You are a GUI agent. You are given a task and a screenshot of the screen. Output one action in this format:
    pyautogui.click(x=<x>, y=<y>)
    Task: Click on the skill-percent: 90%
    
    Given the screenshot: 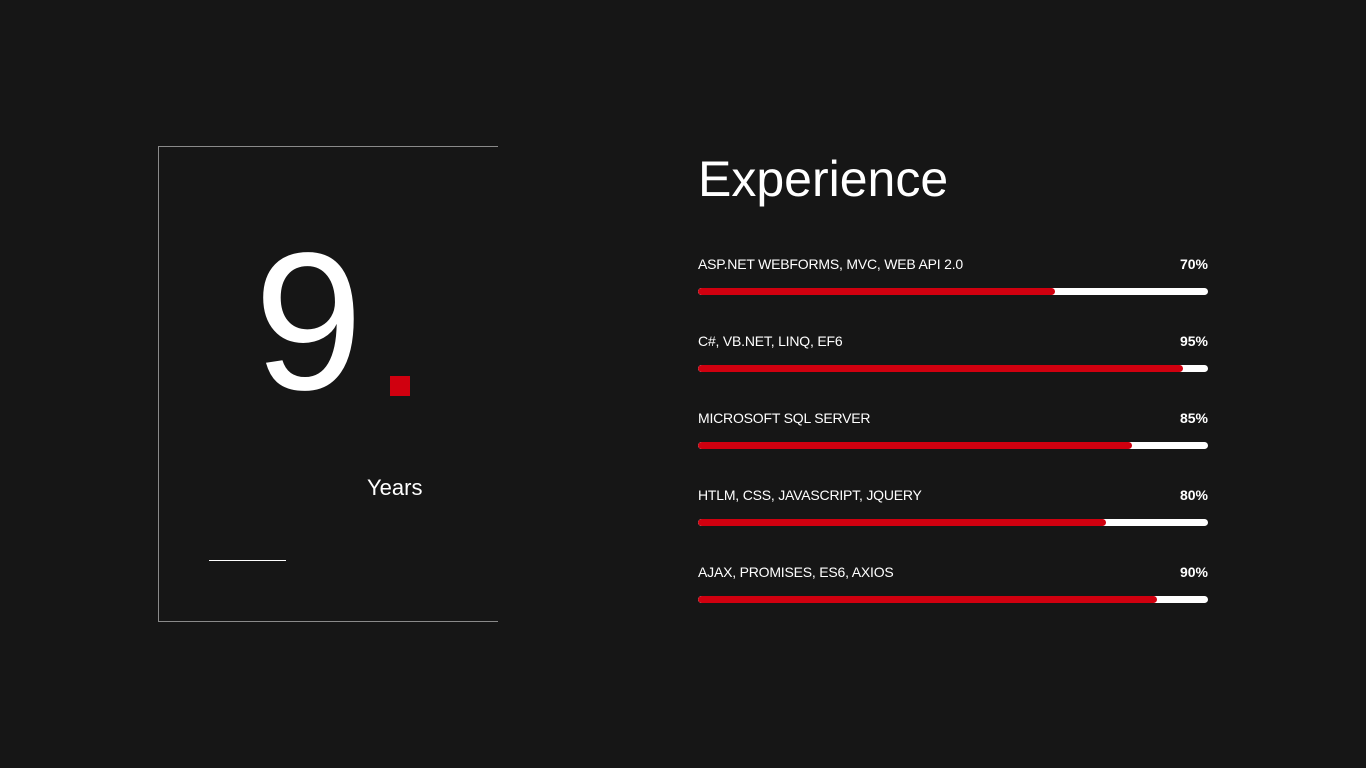 What is the action you would take?
    pyautogui.click(x=1193, y=572)
    